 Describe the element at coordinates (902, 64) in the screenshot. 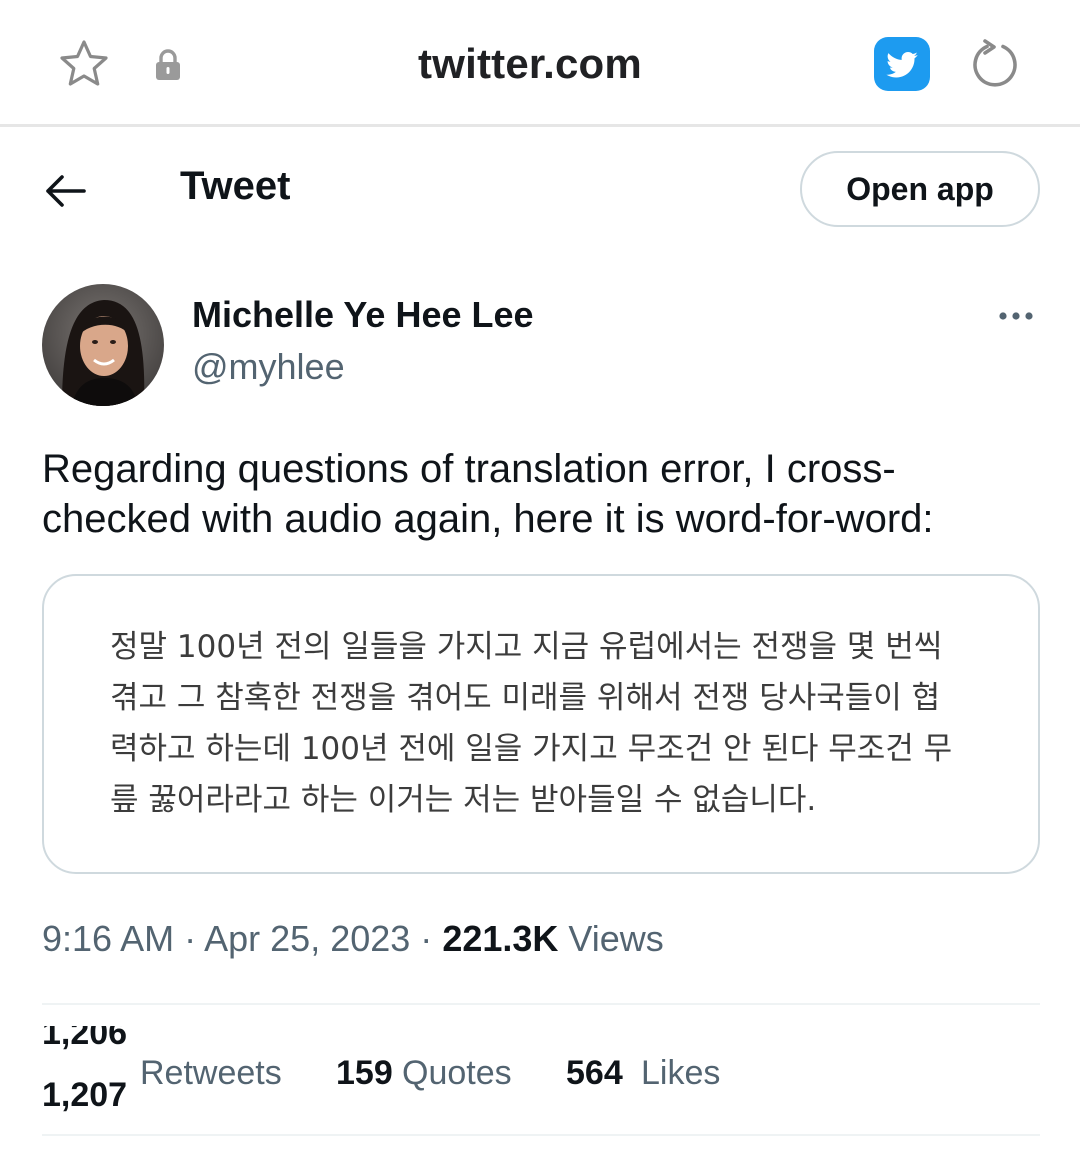

I see `twitter-icon` at that location.